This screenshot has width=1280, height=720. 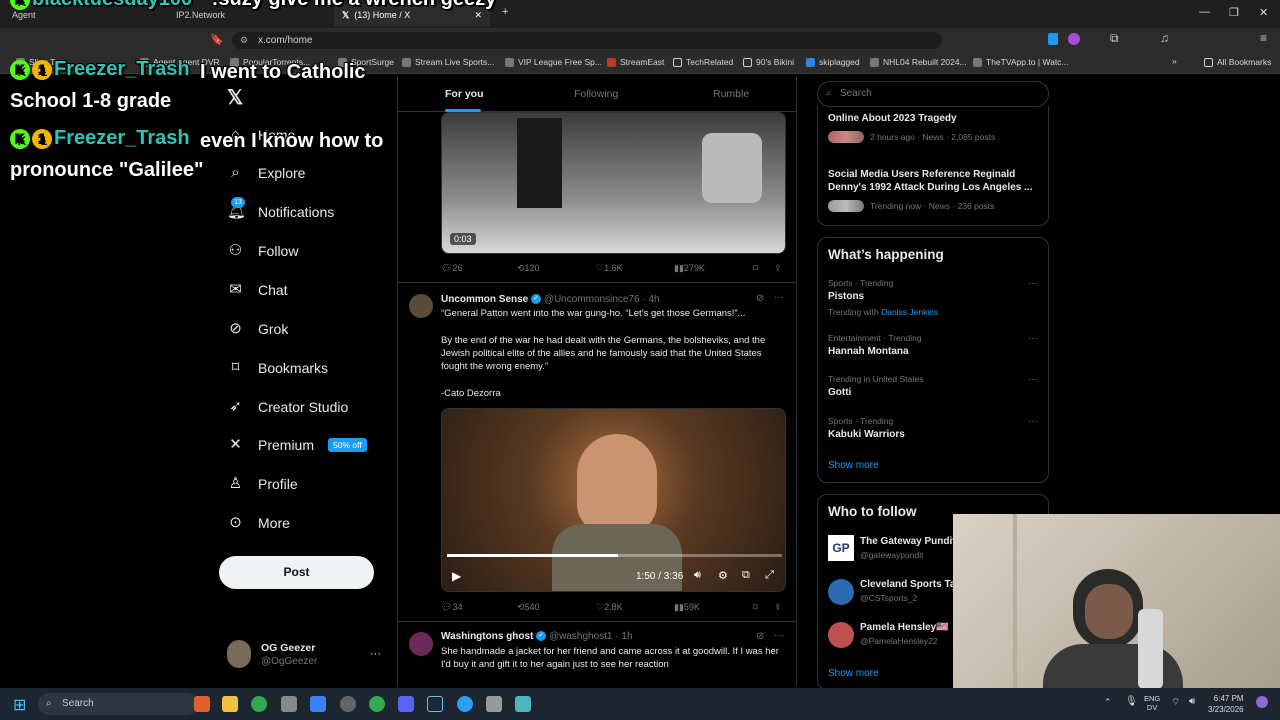 What do you see at coordinates (892, 118) in the screenshot?
I see `news-headline: Online About 2023 Tragedy` at bounding box center [892, 118].